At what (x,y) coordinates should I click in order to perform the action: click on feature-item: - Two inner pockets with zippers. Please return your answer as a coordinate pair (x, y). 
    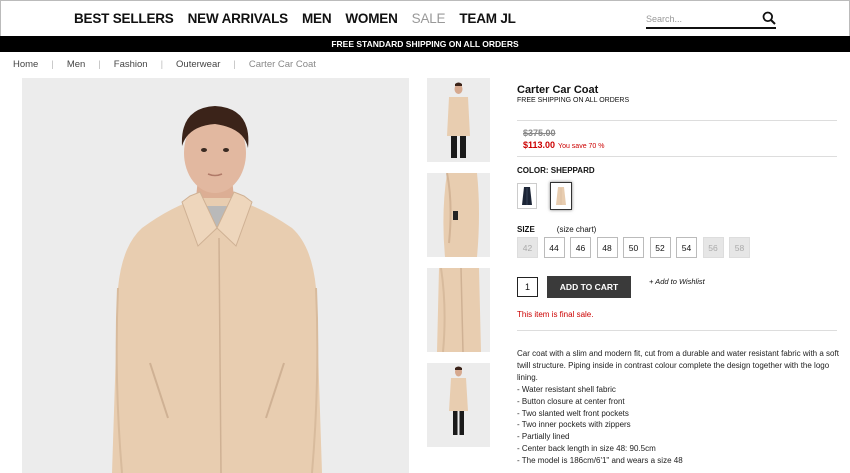
    Looking at the image, I should click on (574, 425).